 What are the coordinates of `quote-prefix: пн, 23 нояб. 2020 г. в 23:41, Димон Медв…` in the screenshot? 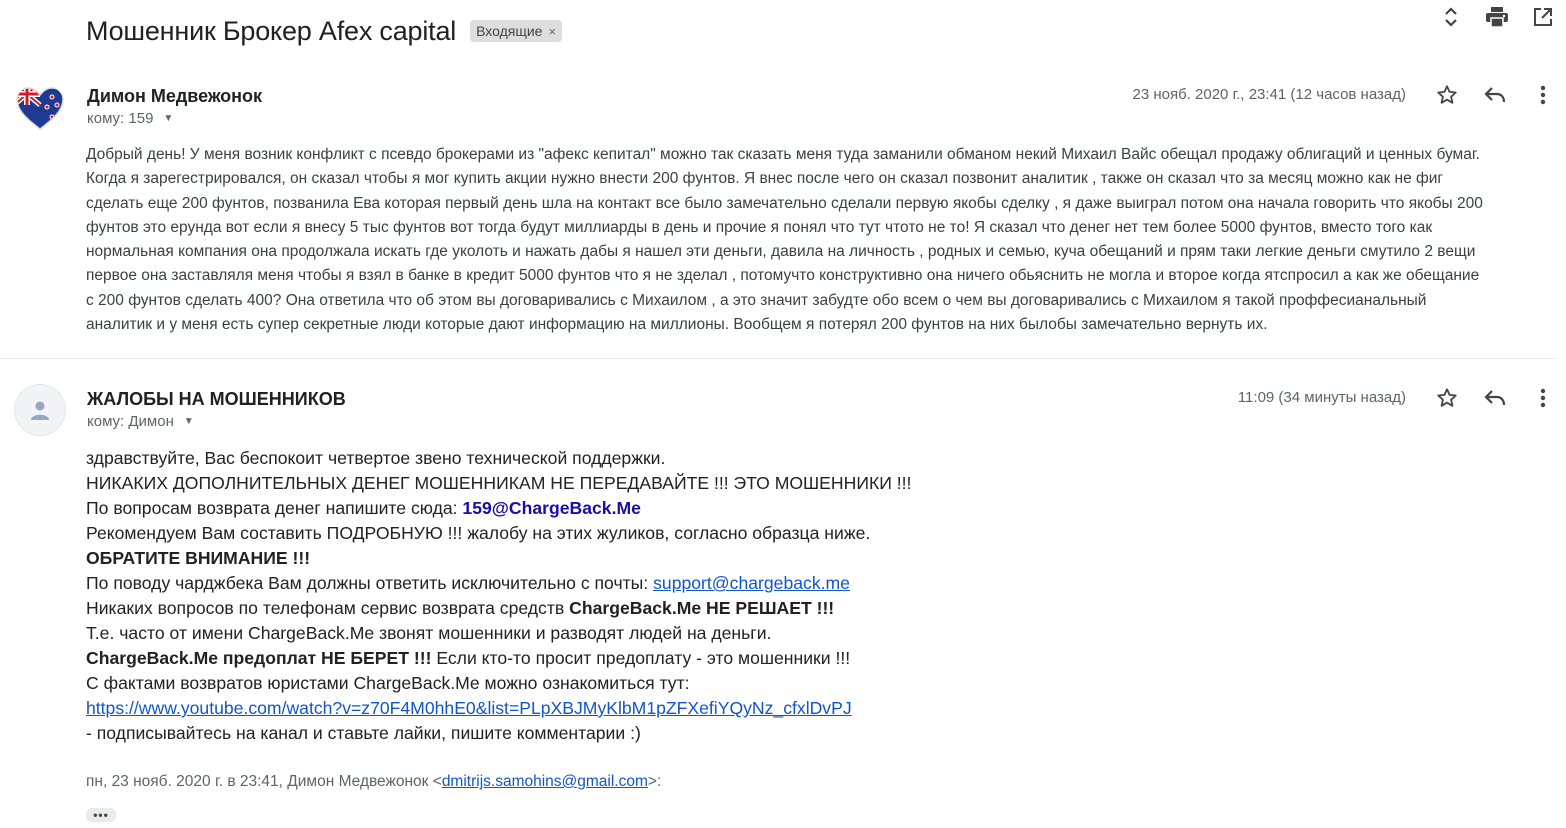 It's located at (264, 781).